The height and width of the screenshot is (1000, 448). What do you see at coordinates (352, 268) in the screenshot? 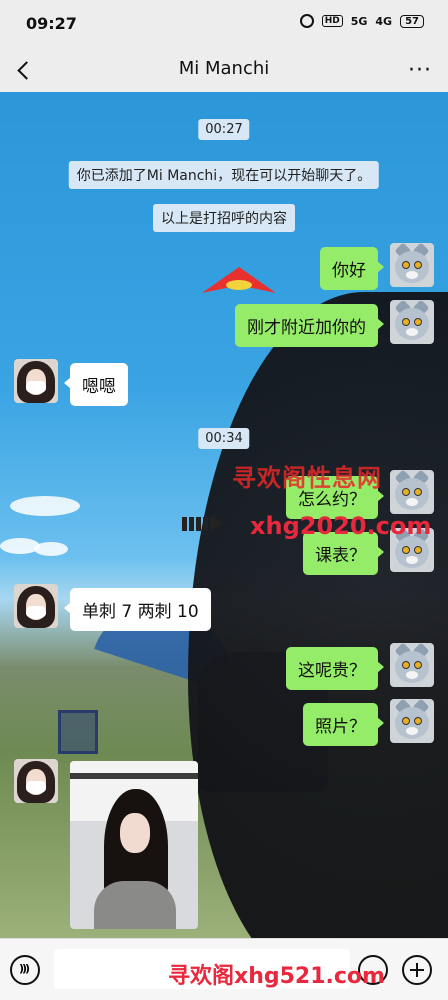
I see `outgoing-message: 你好` at bounding box center [352, 268].